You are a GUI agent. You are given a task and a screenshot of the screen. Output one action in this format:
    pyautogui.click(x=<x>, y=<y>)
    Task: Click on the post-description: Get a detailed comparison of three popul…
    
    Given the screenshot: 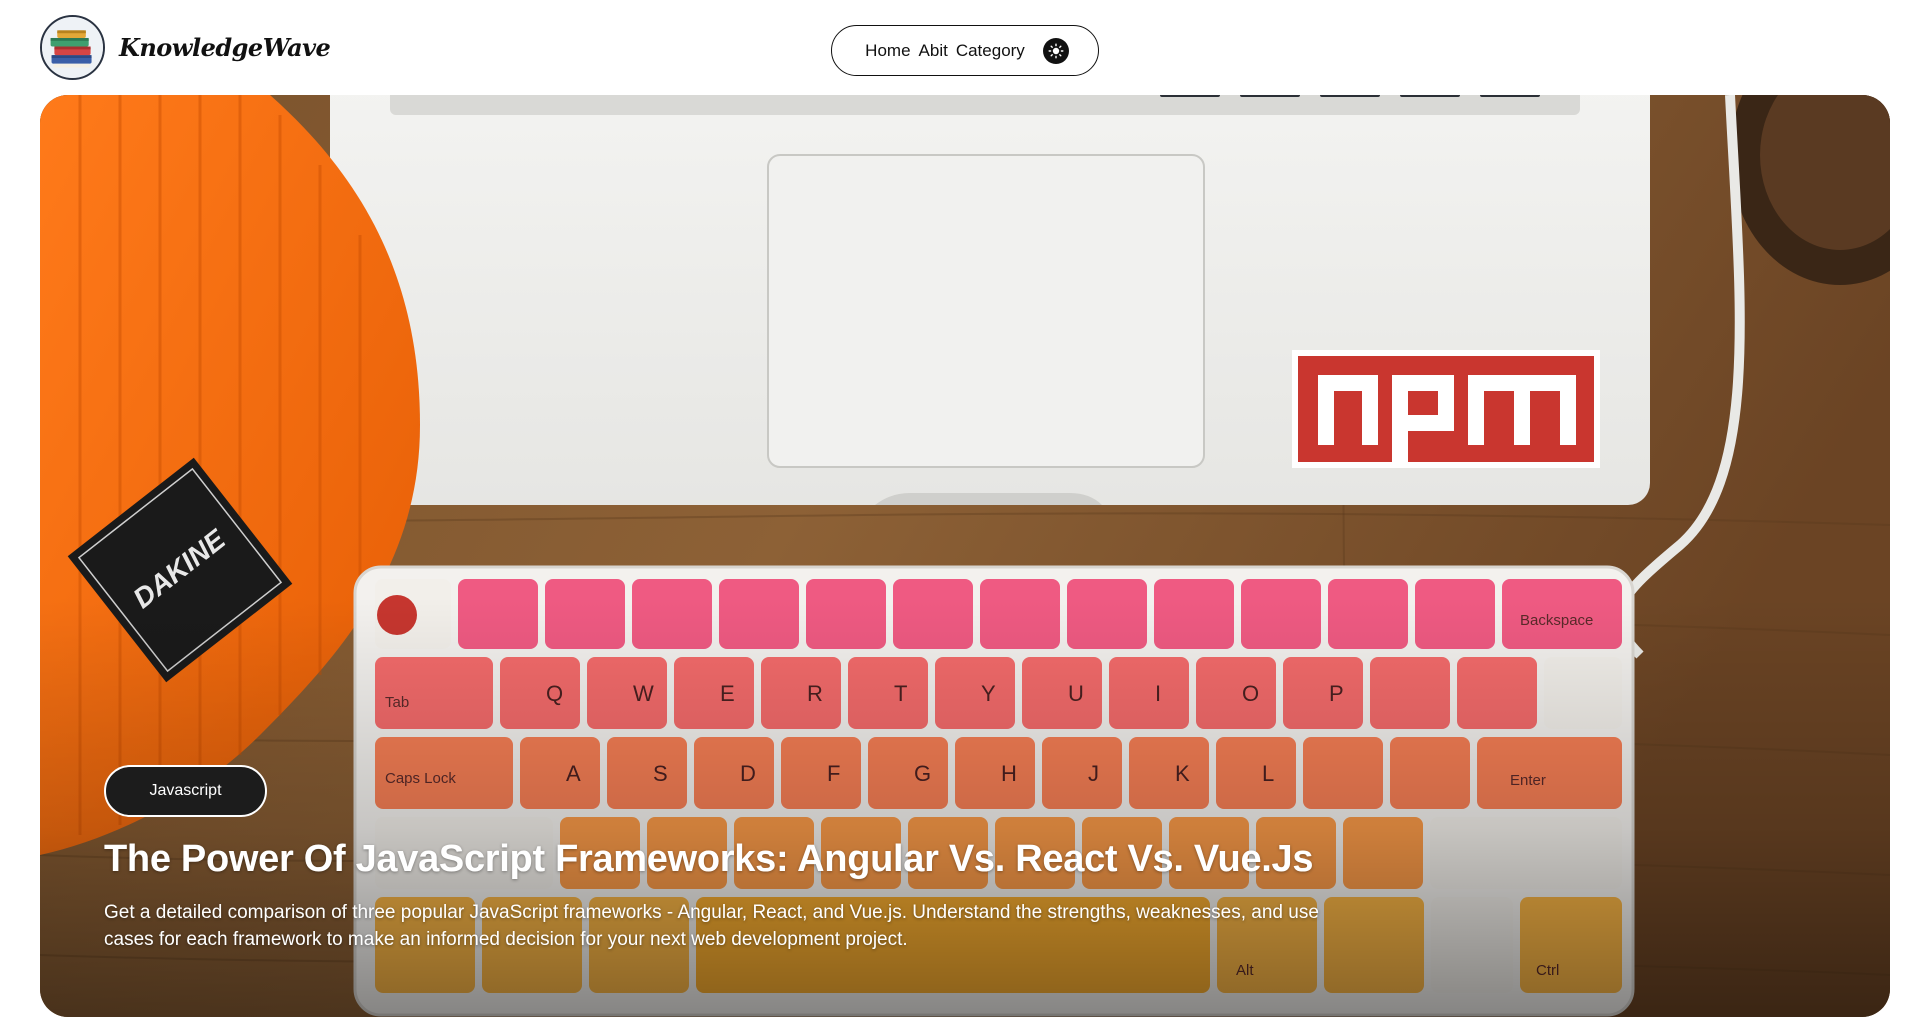 What is the action you would take?
    pyautogui.click(x=711, y=926)
    